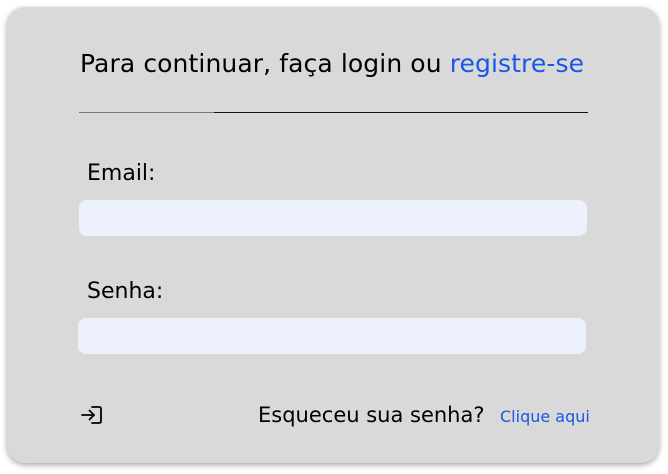 This screenshot has height=474, width=668. What do you see at coordinates (121, 173) in the screenshot?
I see `email-label: Email:` at bounding box center [121, 173].